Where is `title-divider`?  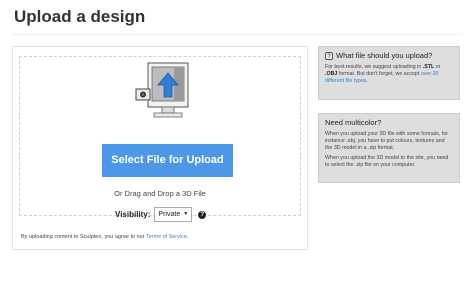
title-divider is located at coordinates (237, 34).